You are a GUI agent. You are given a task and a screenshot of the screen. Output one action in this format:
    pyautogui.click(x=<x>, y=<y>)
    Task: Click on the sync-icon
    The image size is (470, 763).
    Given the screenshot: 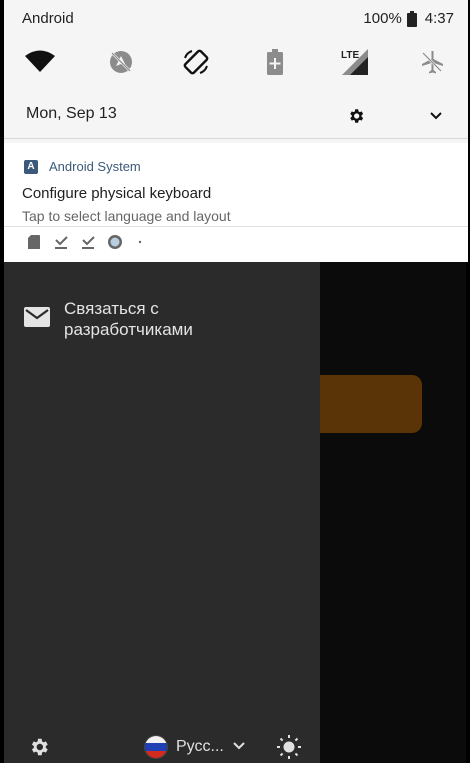 What is the action you would take?
    pyautogui.click(x=115, y=242)
    